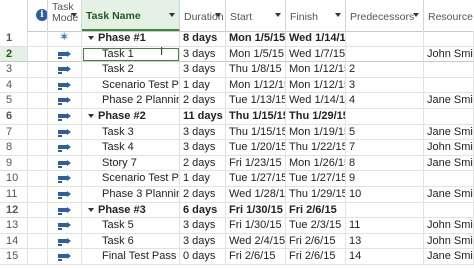 Image resolution: width=474 pixels, height=268 pixels. I want to click on column-header-predecessors: Predecessors, so click(385, 15).